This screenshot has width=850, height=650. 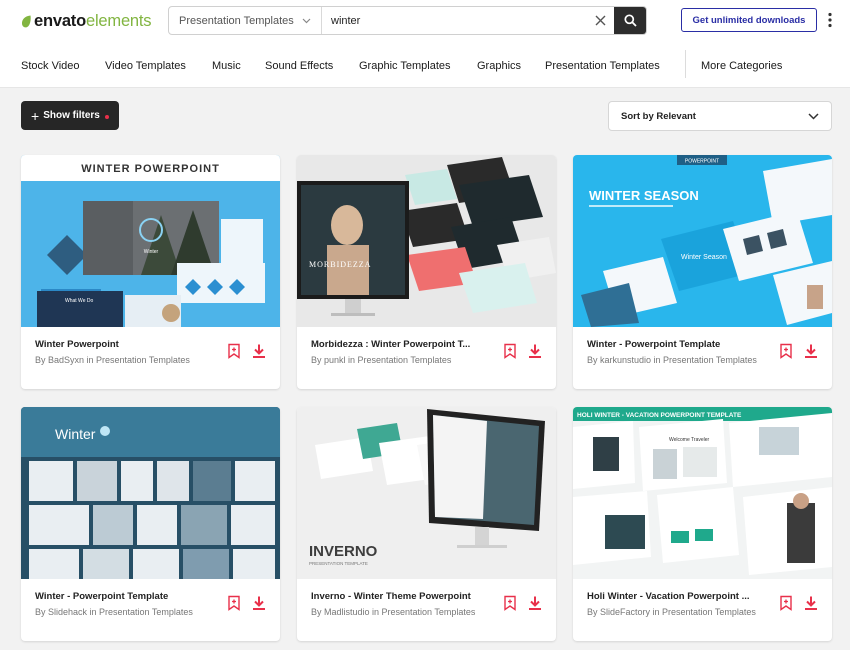 I want to click on get-unlimited-downloads-button: Get unlimited downloads, so click(x=749, y=20).